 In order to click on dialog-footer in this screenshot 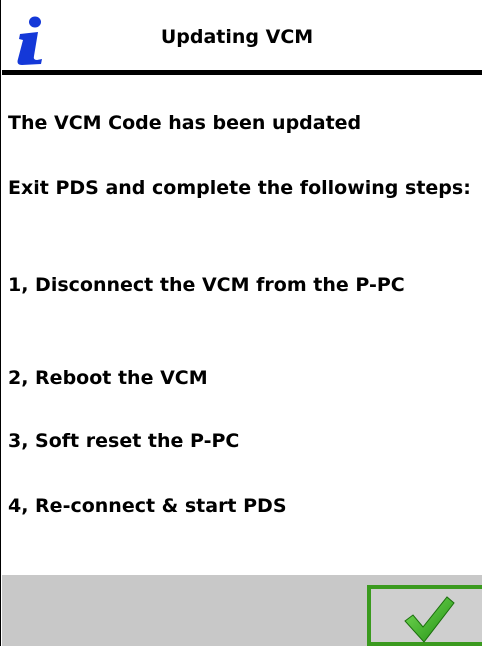, I will do `click(242, 610)`.